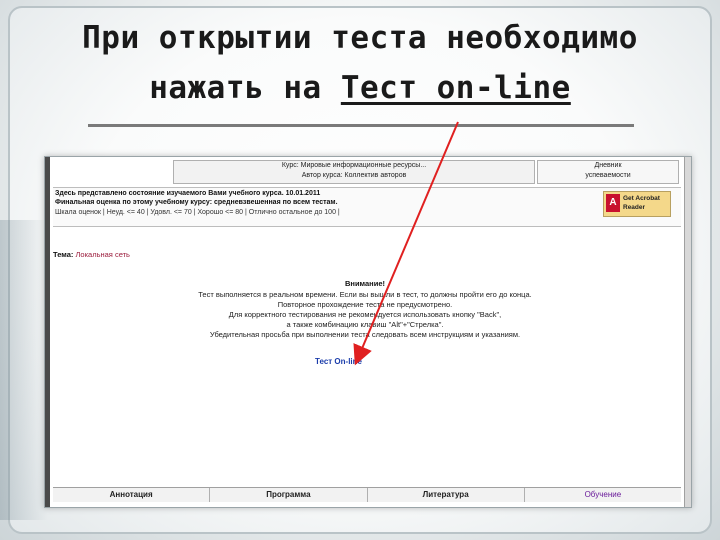 This screenshot has height=540, width=720. I want to click on tab-program: Программа, so click(289, 495).